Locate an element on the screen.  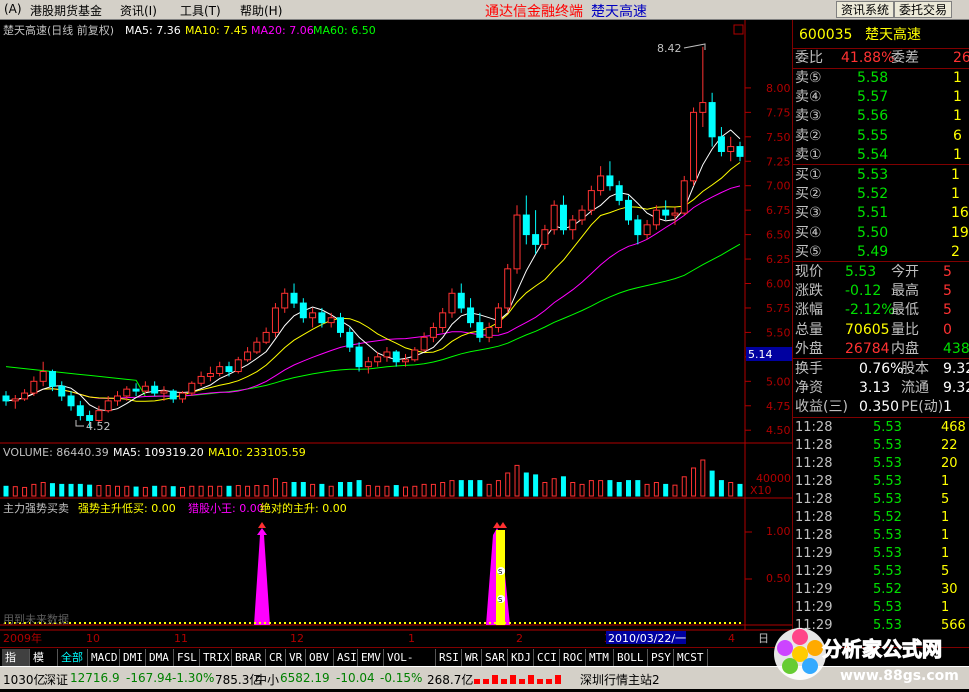
volume-value: VOLUME: 86440.39 is located at coordinates (56, 452).